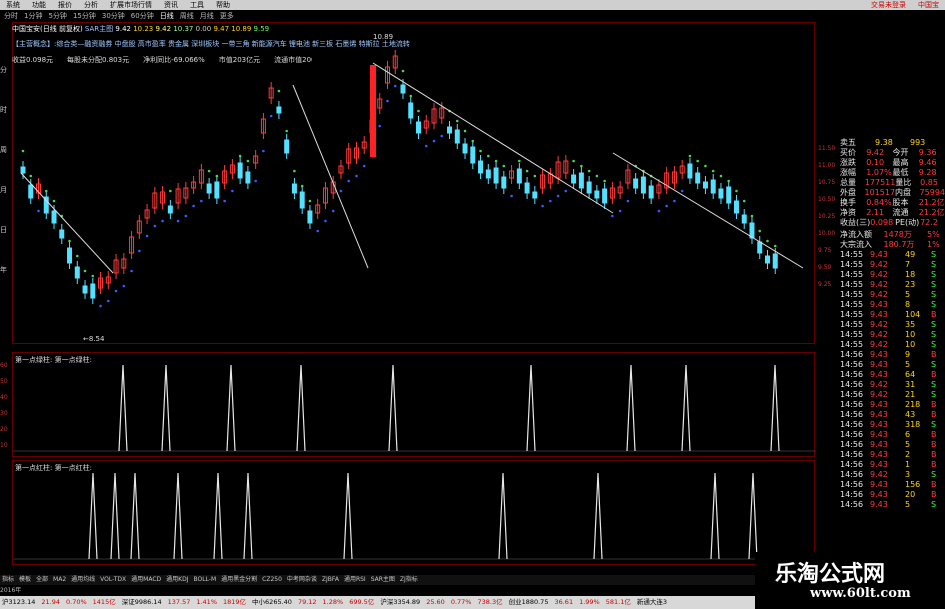  What do you see at coordinates (472, 16) in the screenshot?
I see `period-selector: 分时 1分钟 5分钟 15分钟 30分钟 60分钟 日线 周线 月线 更多` at bounding box center [472, 16].